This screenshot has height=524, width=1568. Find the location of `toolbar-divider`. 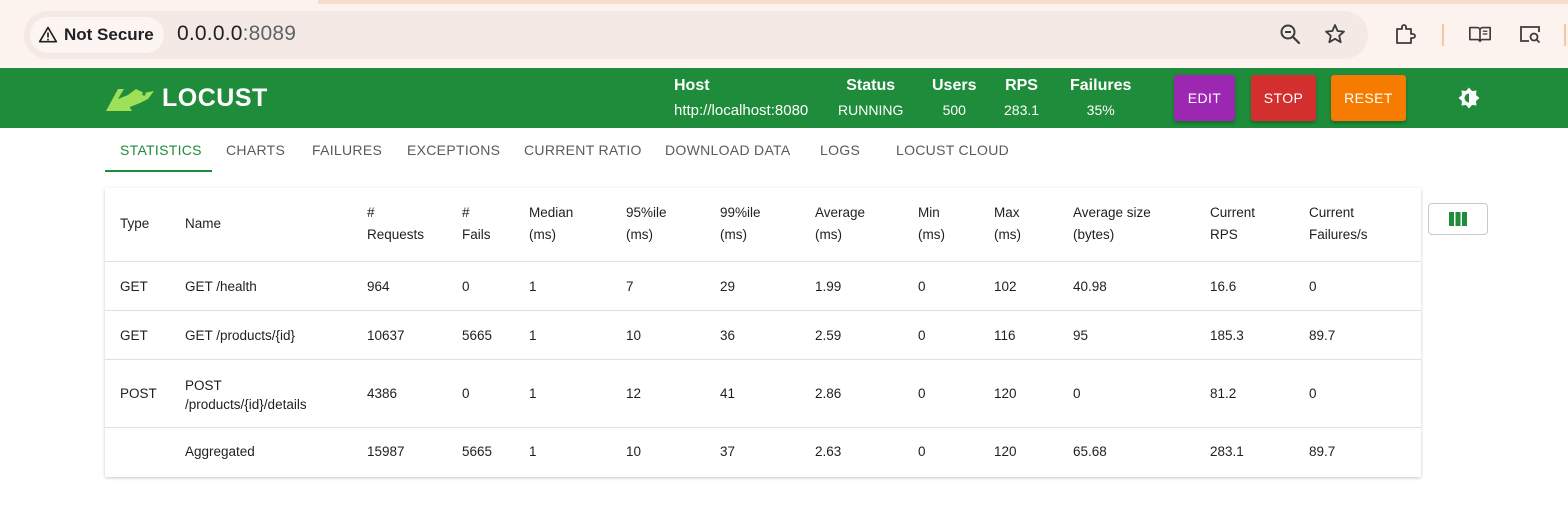

toolbar-divider is located at coordinates (1443, 35).